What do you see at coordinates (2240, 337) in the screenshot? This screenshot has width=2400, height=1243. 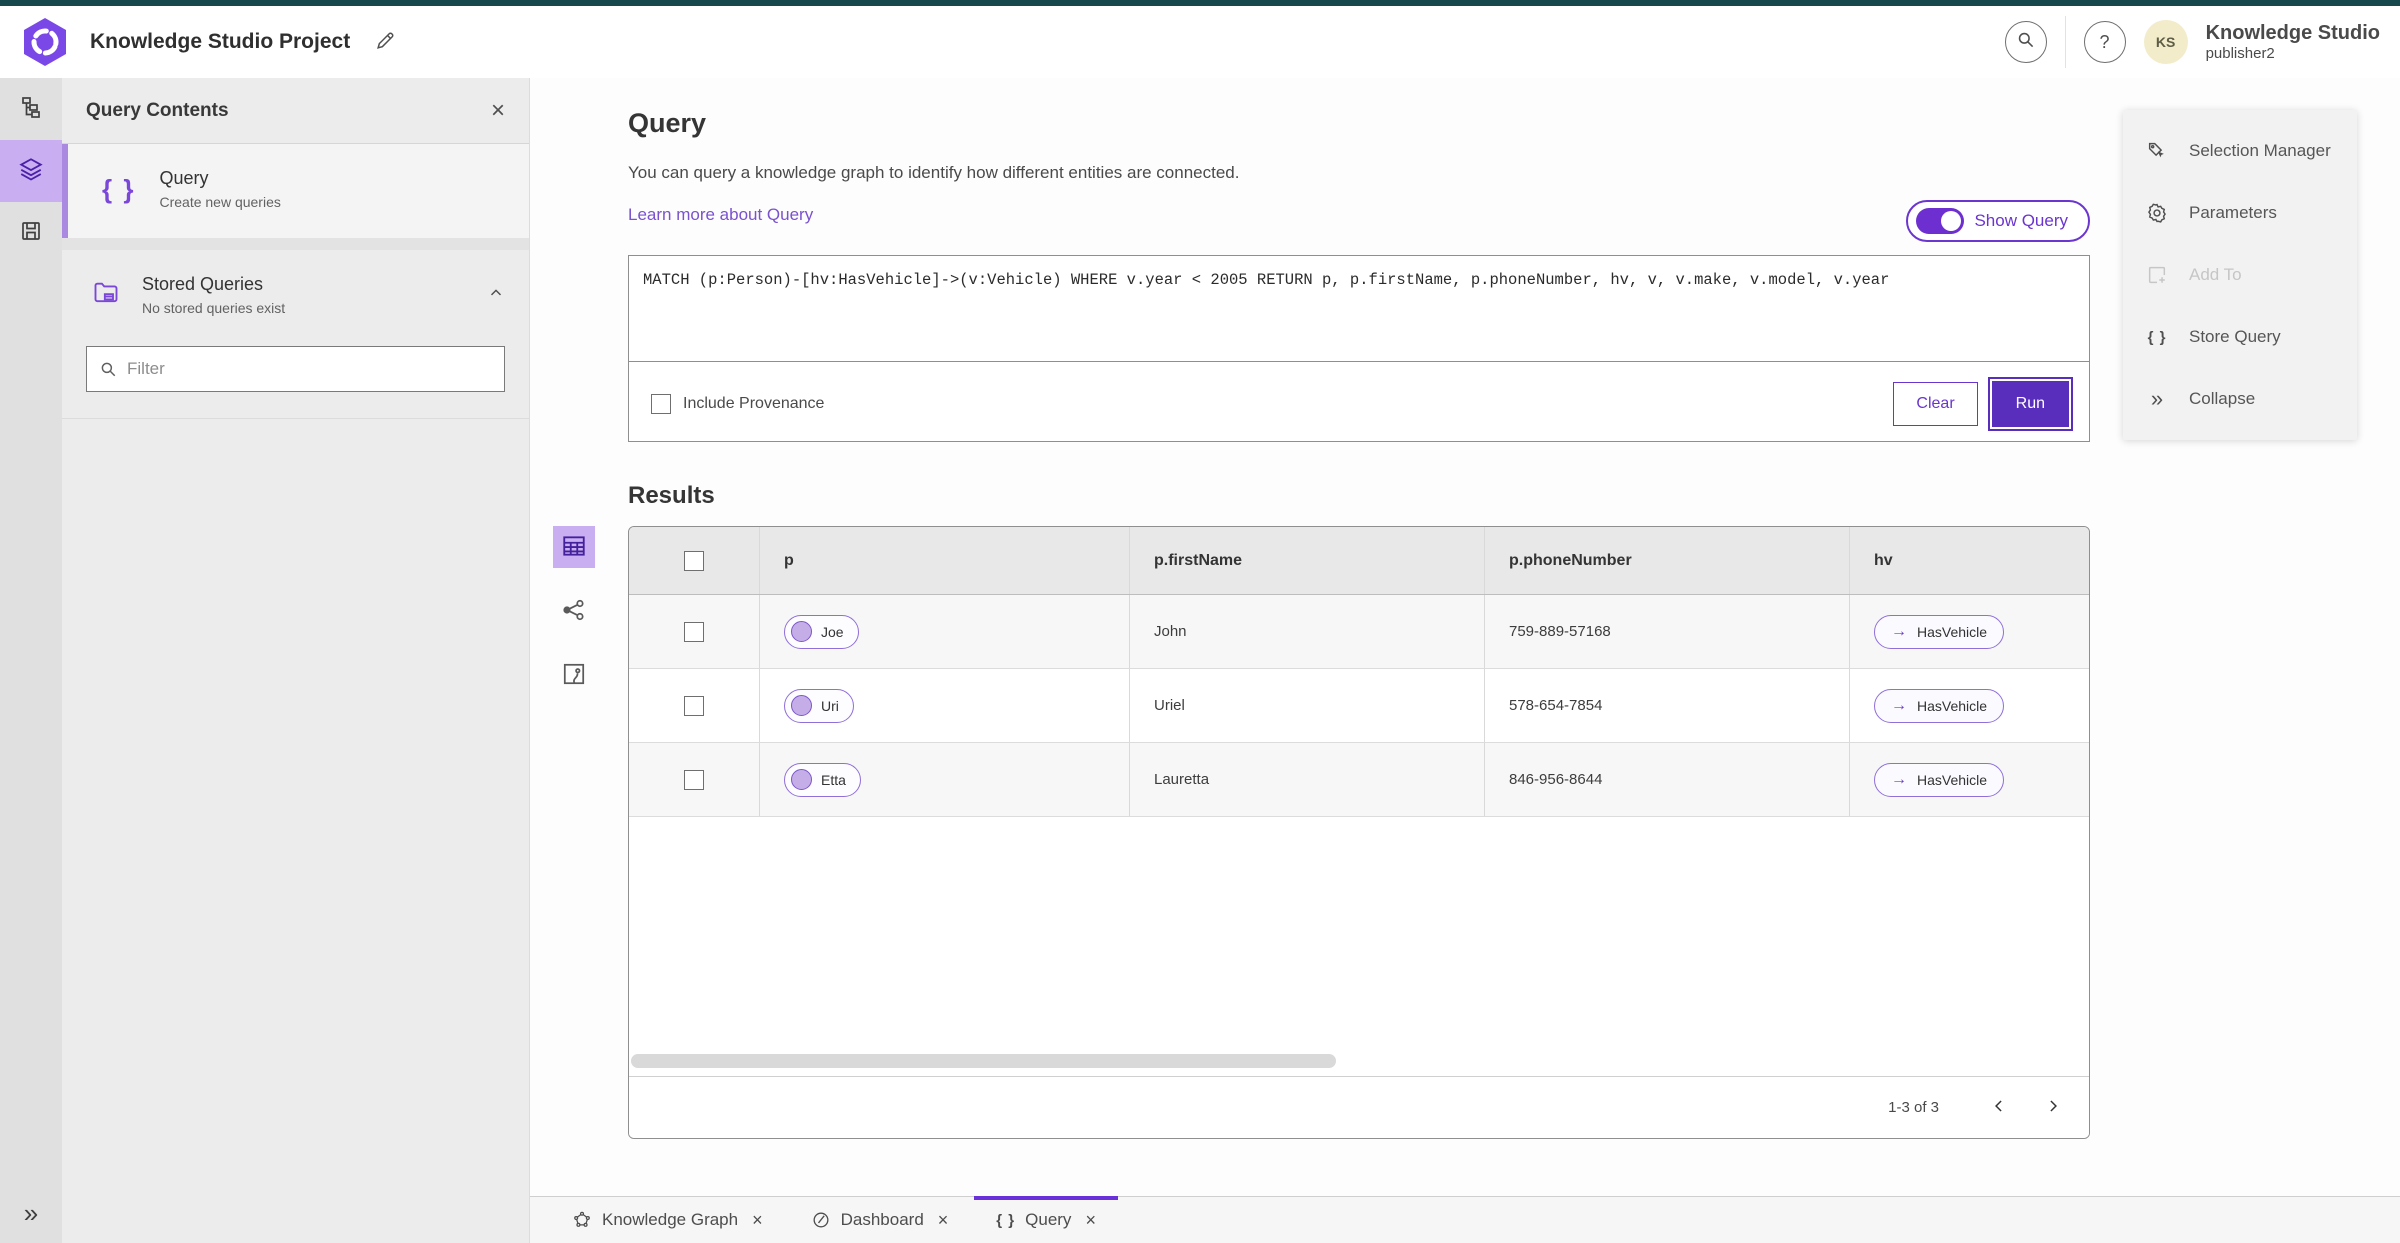 I see `menu-item-store-query: { } Store Query` at bounding box center [2240, 337].